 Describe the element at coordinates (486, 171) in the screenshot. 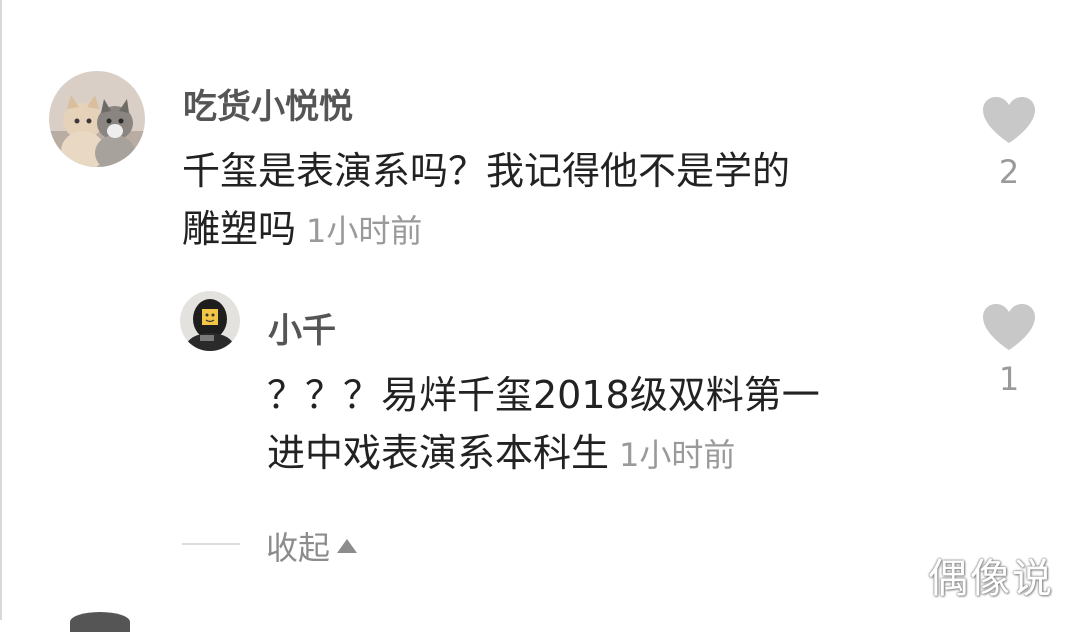

I see `comment-text-line1: 千玺是表演系吗？我记得他不是学的` at that location.